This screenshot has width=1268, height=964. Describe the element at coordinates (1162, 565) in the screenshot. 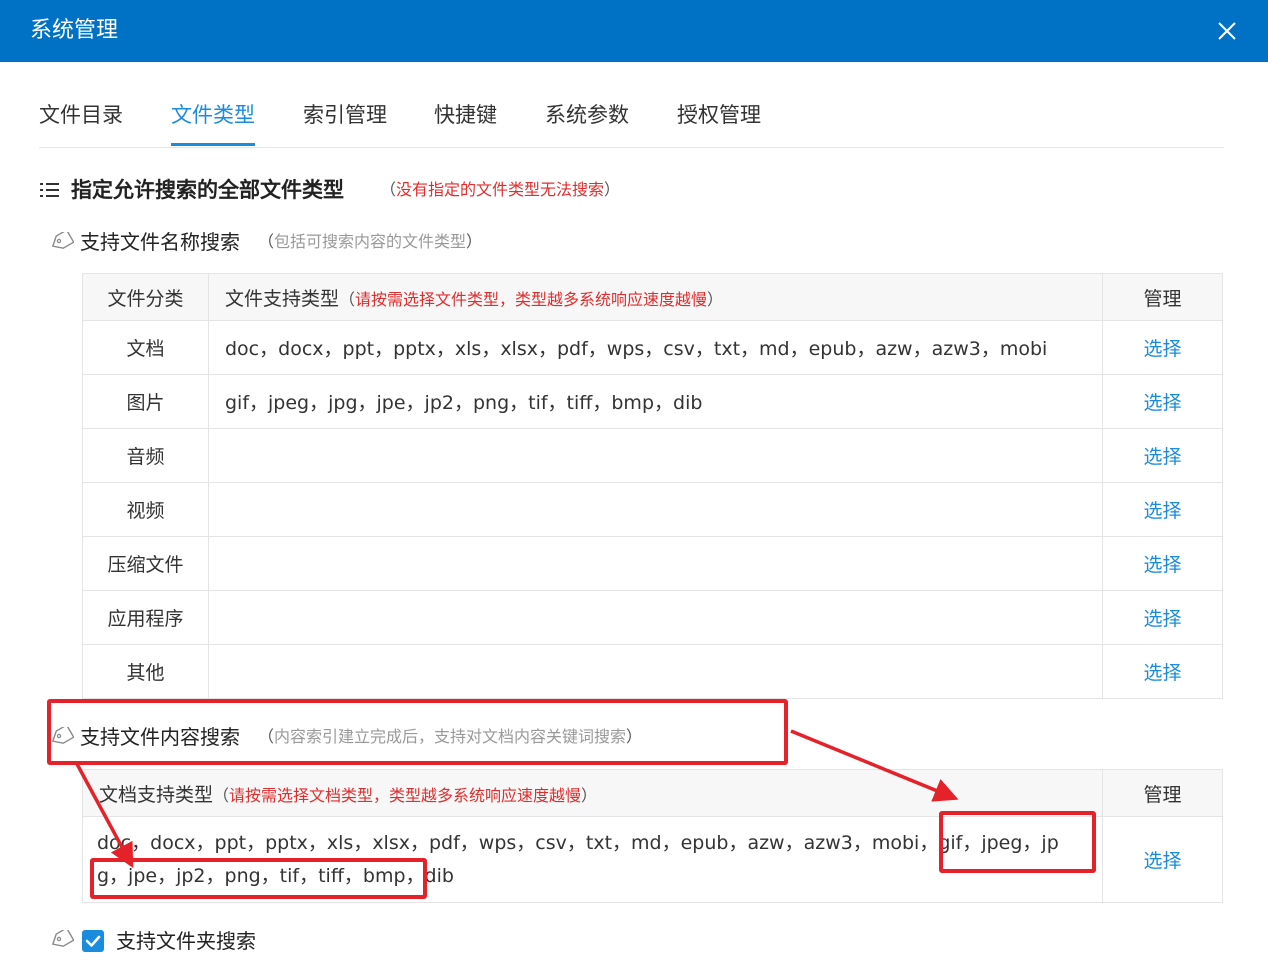

I see `select-link-archives: 选择` at that location.